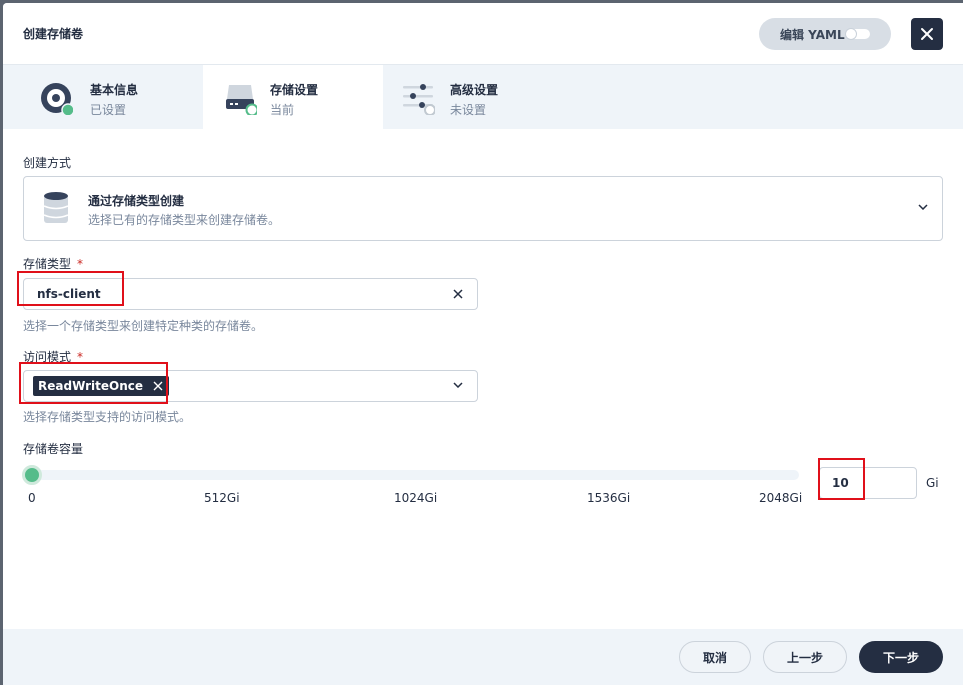 The width and height of the screenshot is (963, 685). Describe the element at coordinates (419, 99) in the screenshot. I see `sliders-icon` at that location.